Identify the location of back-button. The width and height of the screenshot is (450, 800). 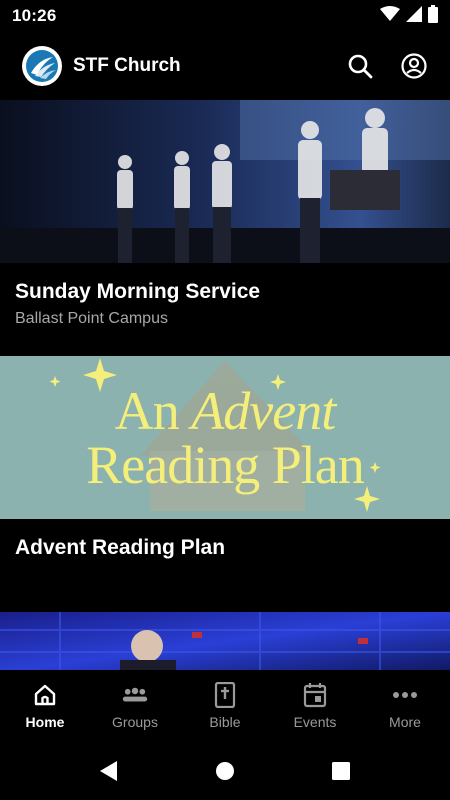
(109, 771).